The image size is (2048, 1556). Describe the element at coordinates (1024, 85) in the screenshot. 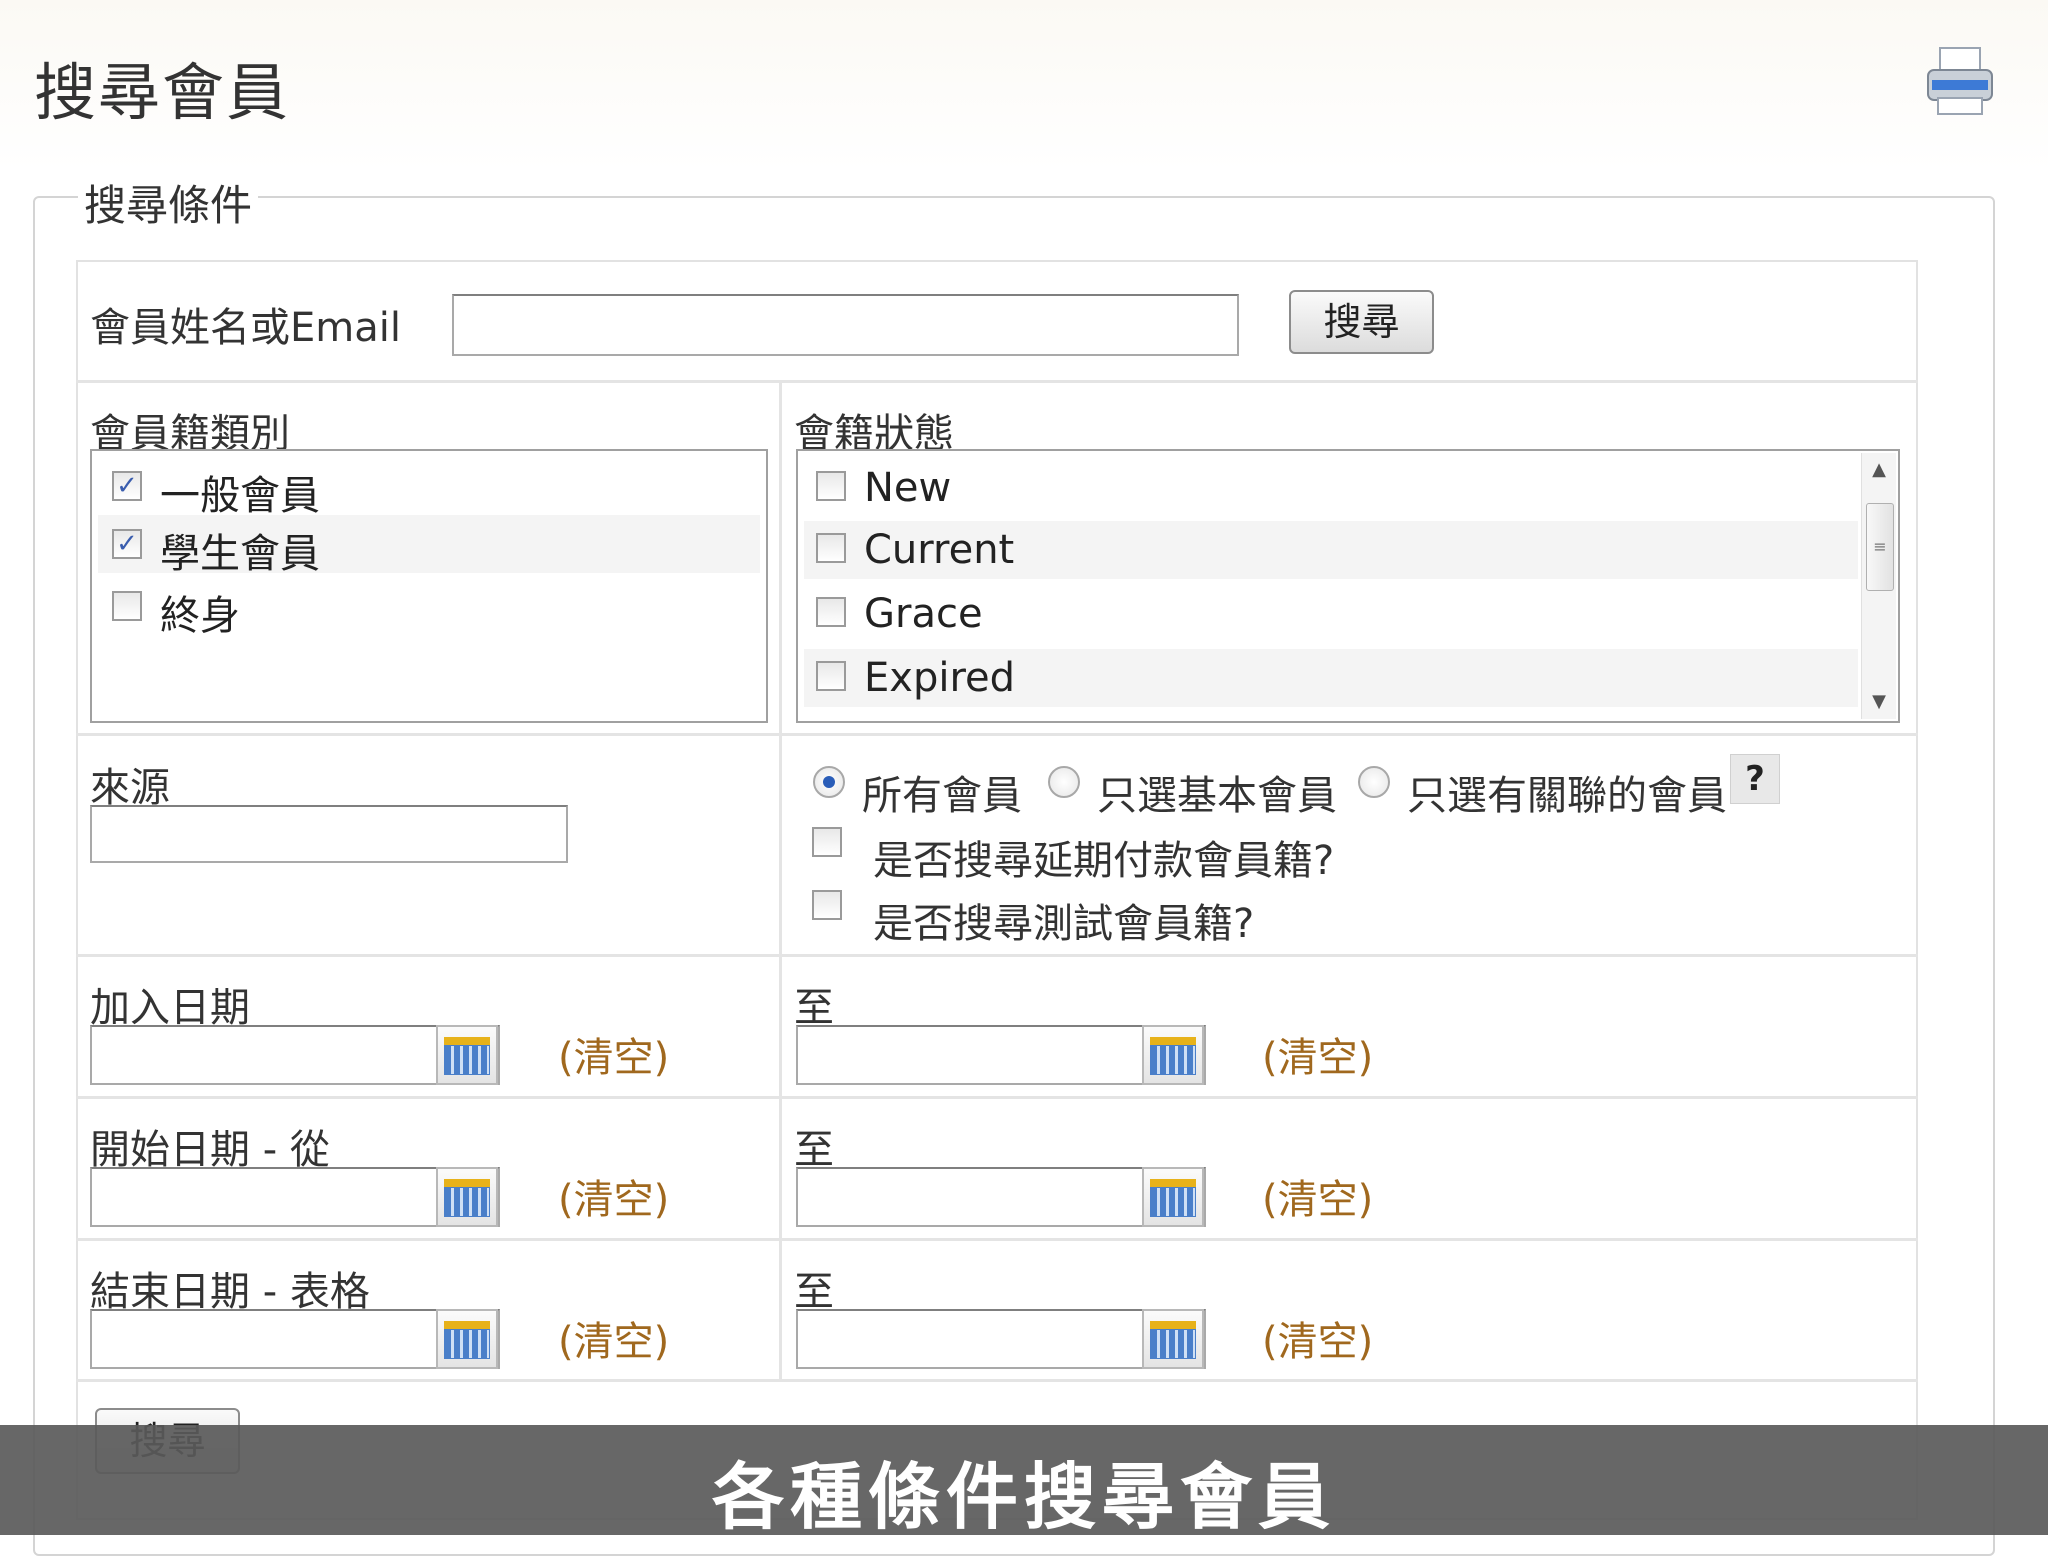

I see `header-bar` at that location.